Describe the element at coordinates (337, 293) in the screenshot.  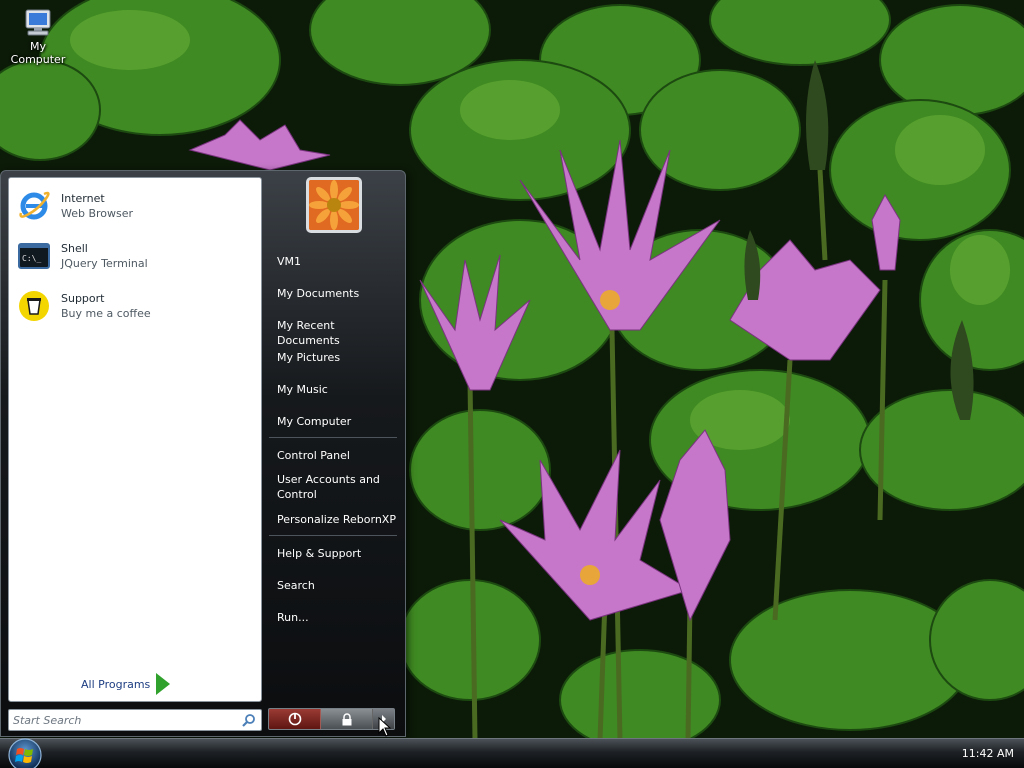
I see `menu-item-my-documents: My Documents` at that location.